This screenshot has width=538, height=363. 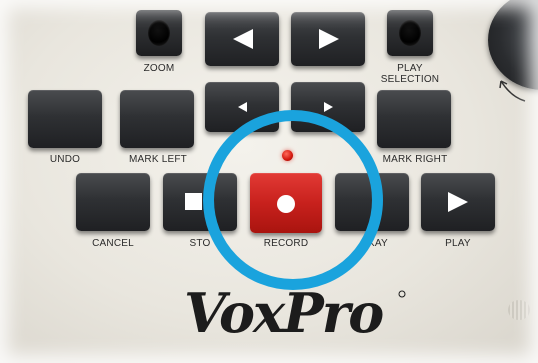 I want to click on play-label: PLAY, so click(x=458, y=243).